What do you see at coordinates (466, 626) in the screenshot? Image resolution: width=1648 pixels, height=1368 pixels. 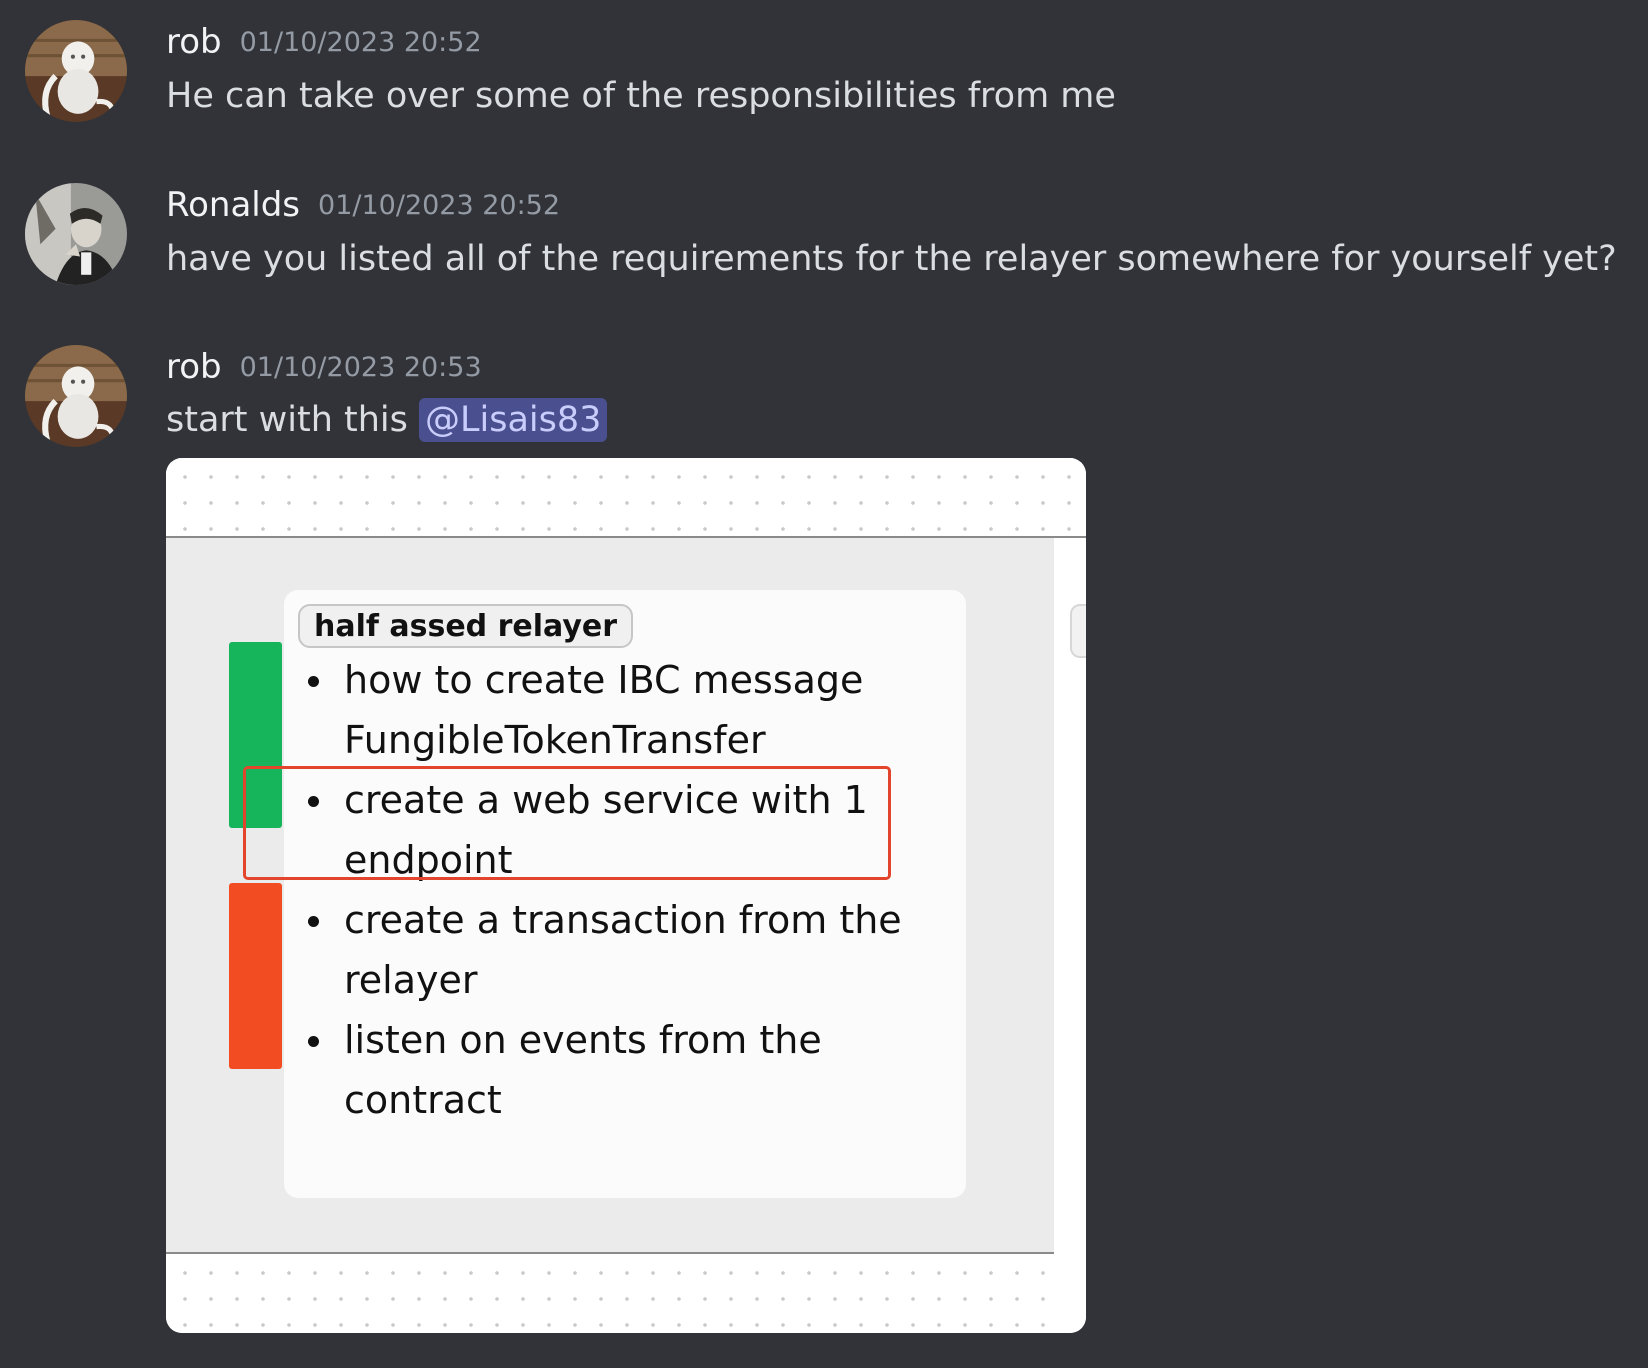 I see `card-tag-label: half assed relayer` at bounding box center [466, 626].